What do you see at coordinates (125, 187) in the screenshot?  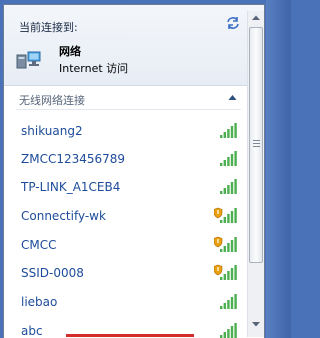 I see `wifi-item: TP-LINK_A1CEB4` at bounding box center [125, 187].